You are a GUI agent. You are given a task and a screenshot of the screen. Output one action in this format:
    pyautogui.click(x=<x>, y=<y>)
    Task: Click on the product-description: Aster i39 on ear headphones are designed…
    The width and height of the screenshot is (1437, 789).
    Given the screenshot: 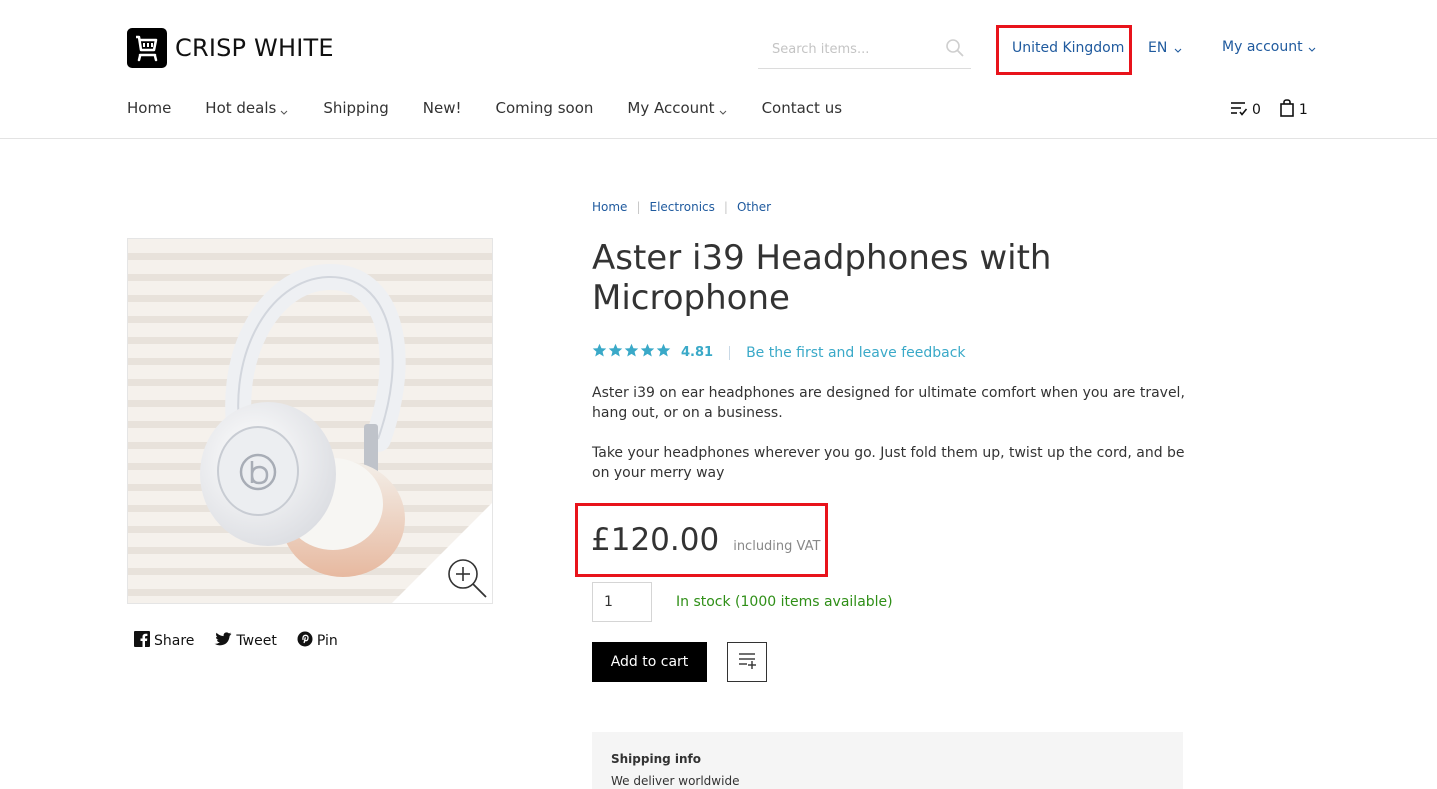 What is the action you would take?
    pyautogui.click(x=892, y=443)
    